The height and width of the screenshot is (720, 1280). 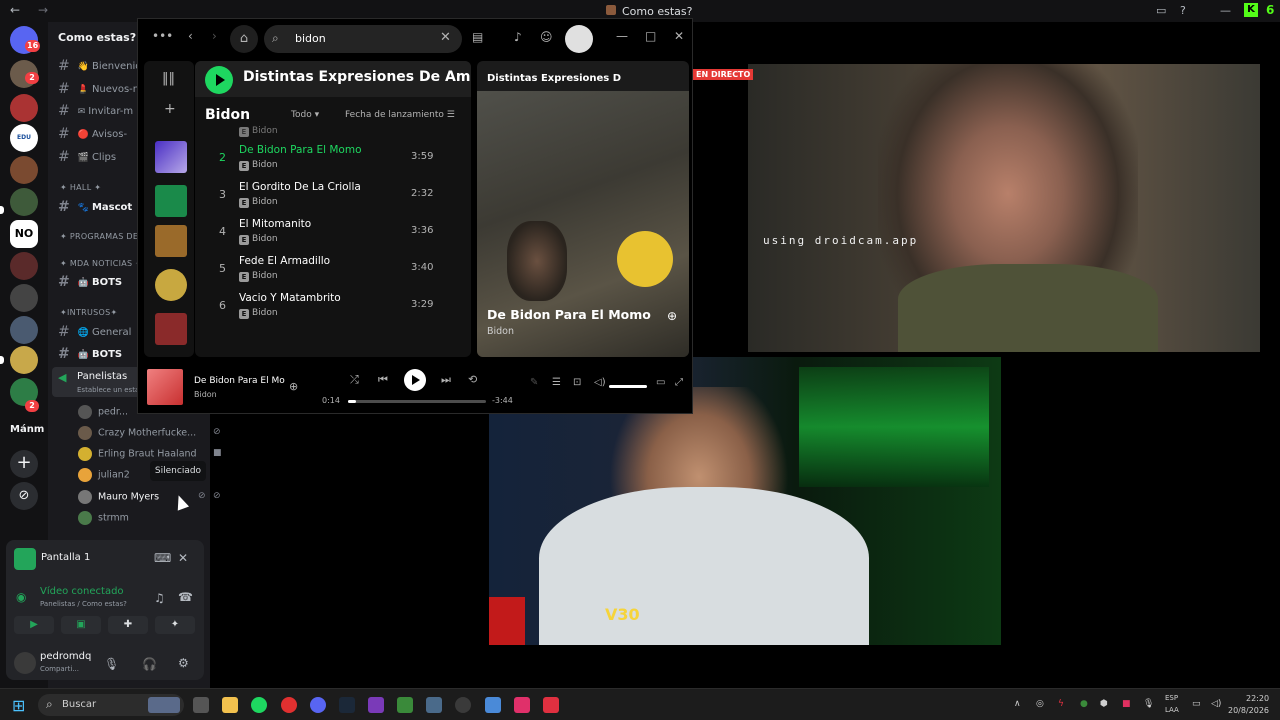 What do you see at coordinates (1171, 698) in the screenshot?
I see `language-top: ESP` at bounding box center [1171, 698].